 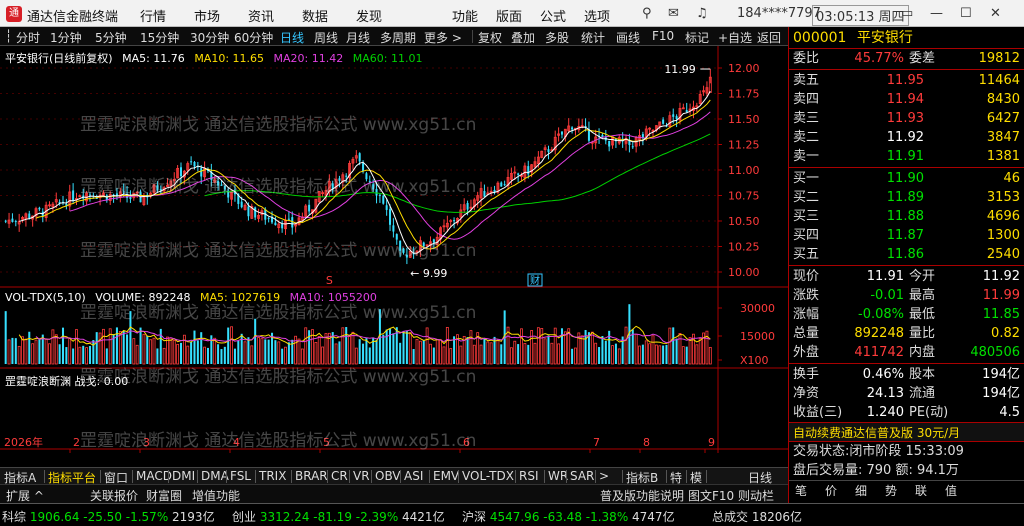 I want to click on tab-30min: 30分钟, so click(x=209, y=37).